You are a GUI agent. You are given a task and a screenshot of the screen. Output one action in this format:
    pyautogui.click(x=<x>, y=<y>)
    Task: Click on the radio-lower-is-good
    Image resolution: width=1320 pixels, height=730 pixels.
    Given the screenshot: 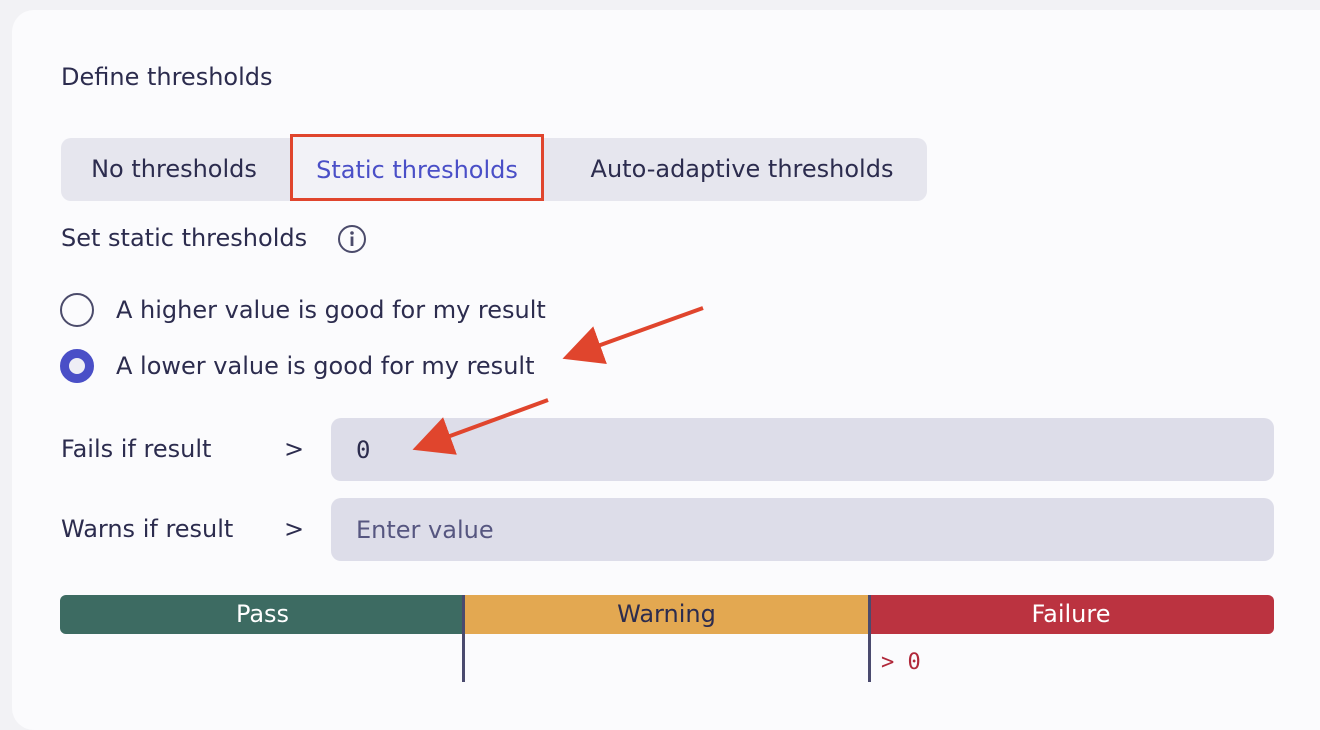 What is the action you would take?
    pyautogui.click(x=77, y=366)
    